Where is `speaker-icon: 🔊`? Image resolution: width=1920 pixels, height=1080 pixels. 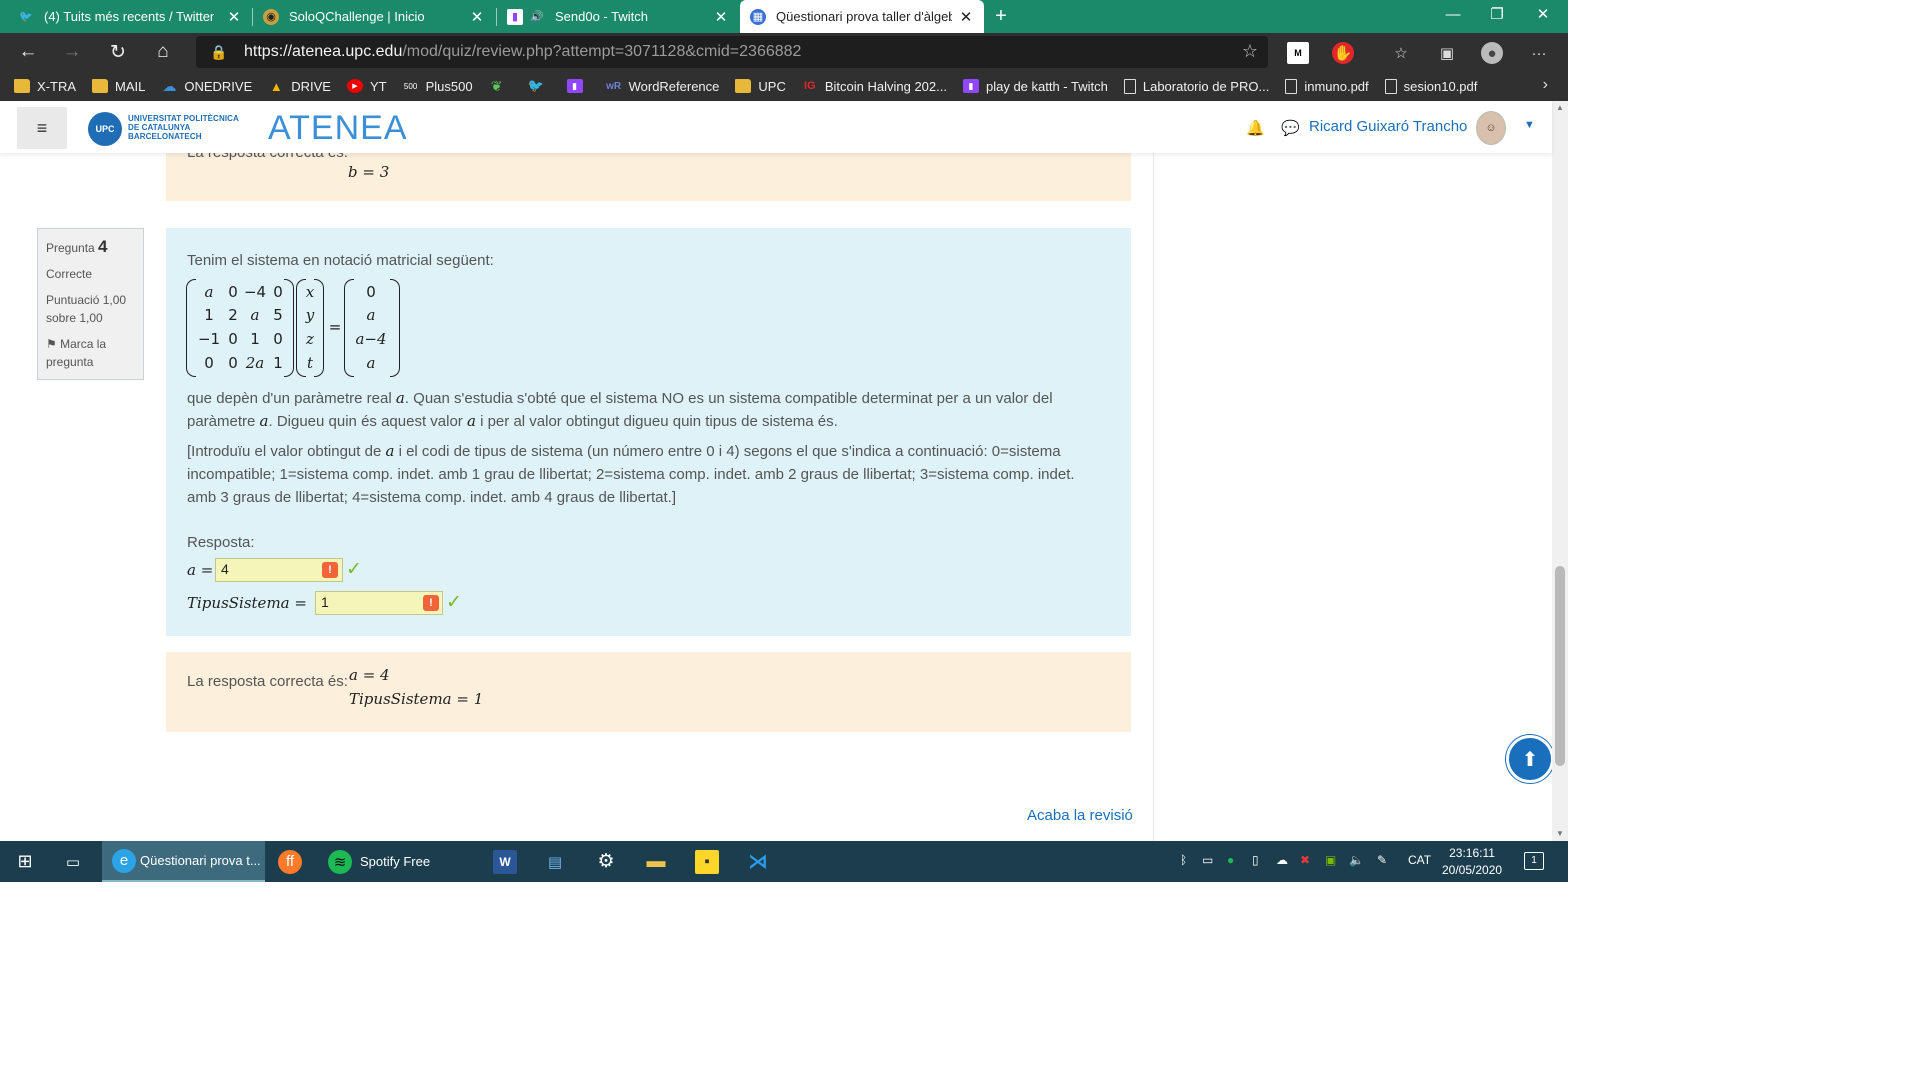 speaker-icon: 🔊 is located at coordinates (537, 17).